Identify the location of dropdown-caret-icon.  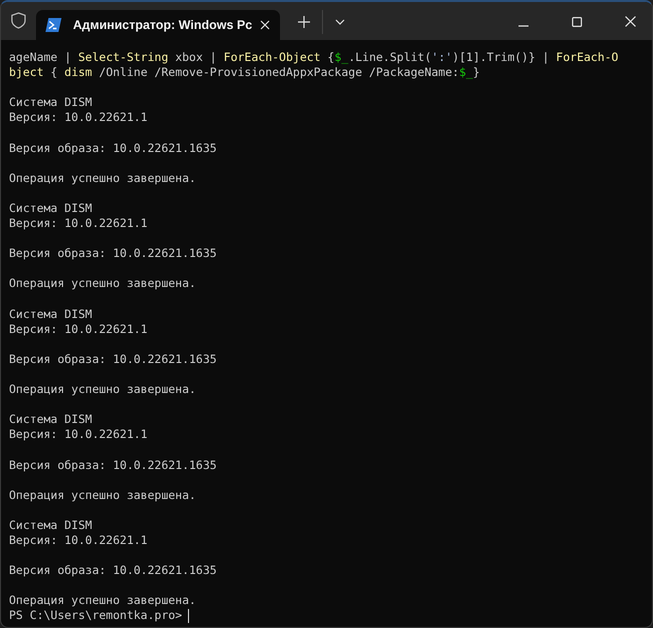
(340, 22).